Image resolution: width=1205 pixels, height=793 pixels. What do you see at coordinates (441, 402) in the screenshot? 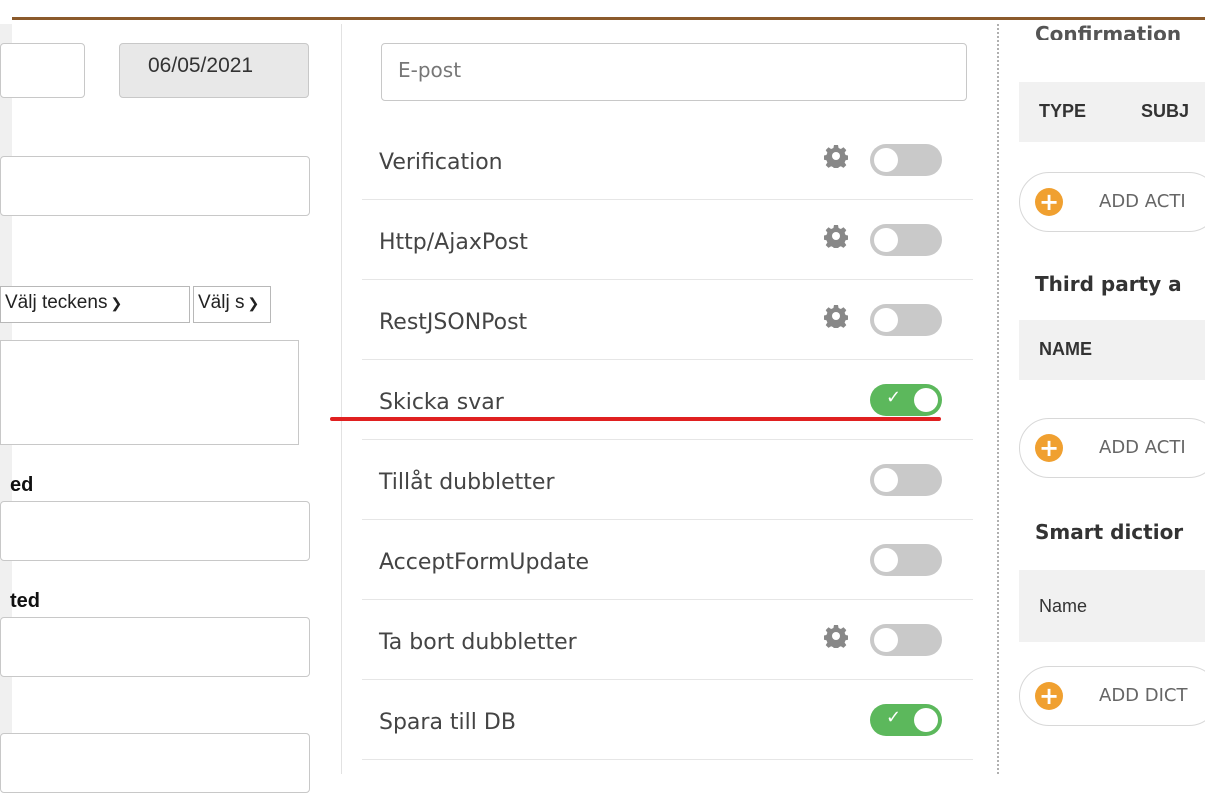
I see `setting-label: Skicka svar` at bounding box center [441, 402].